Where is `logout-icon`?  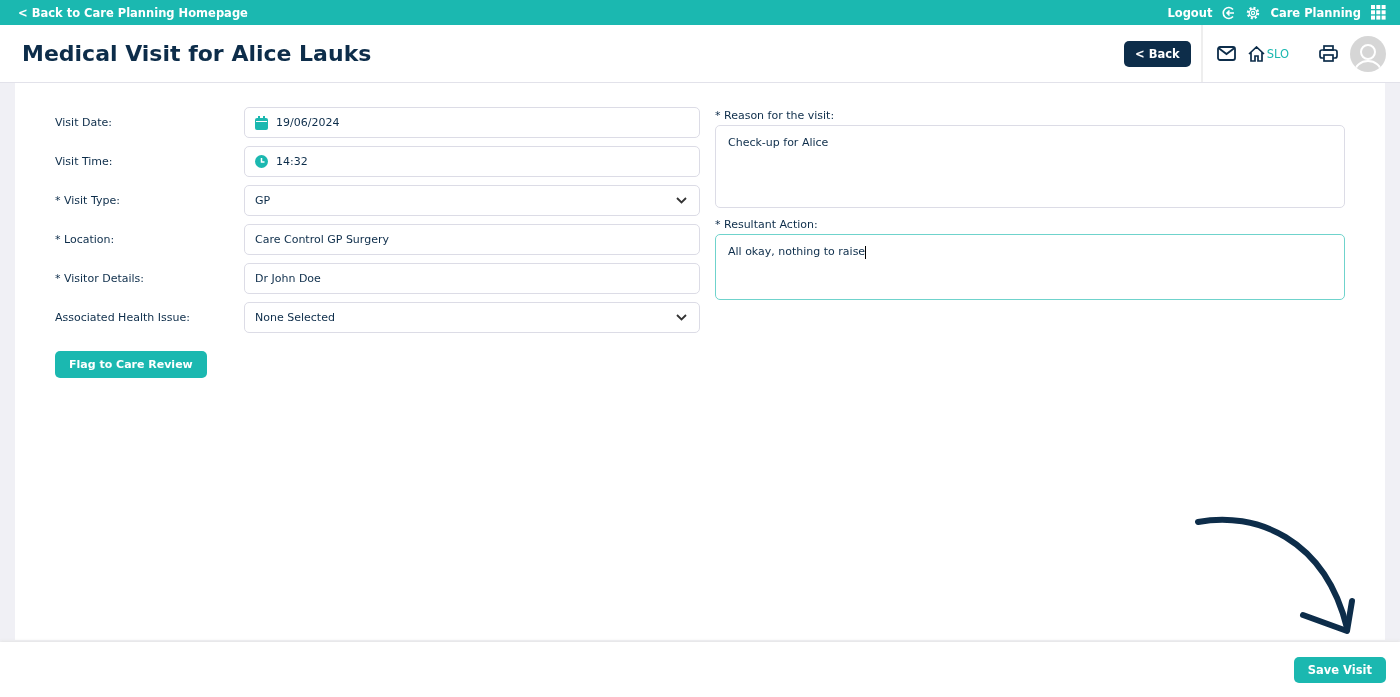 logout-icon is located at coordinates (1229, 12).